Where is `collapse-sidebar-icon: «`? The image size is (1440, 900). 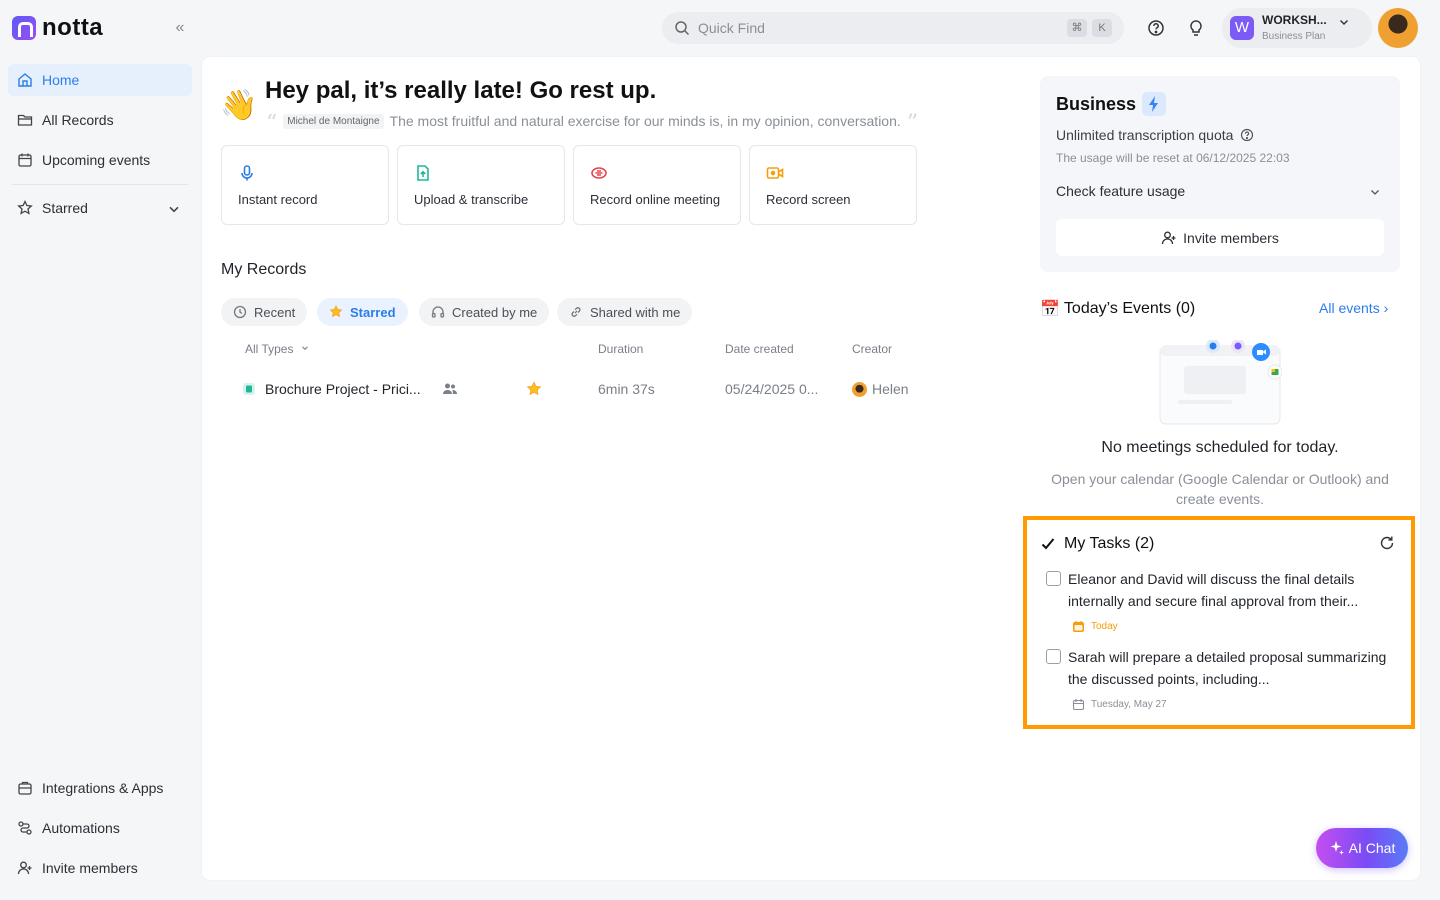 collapse-sidebar-icon: « is located at coordinates (180, 28).